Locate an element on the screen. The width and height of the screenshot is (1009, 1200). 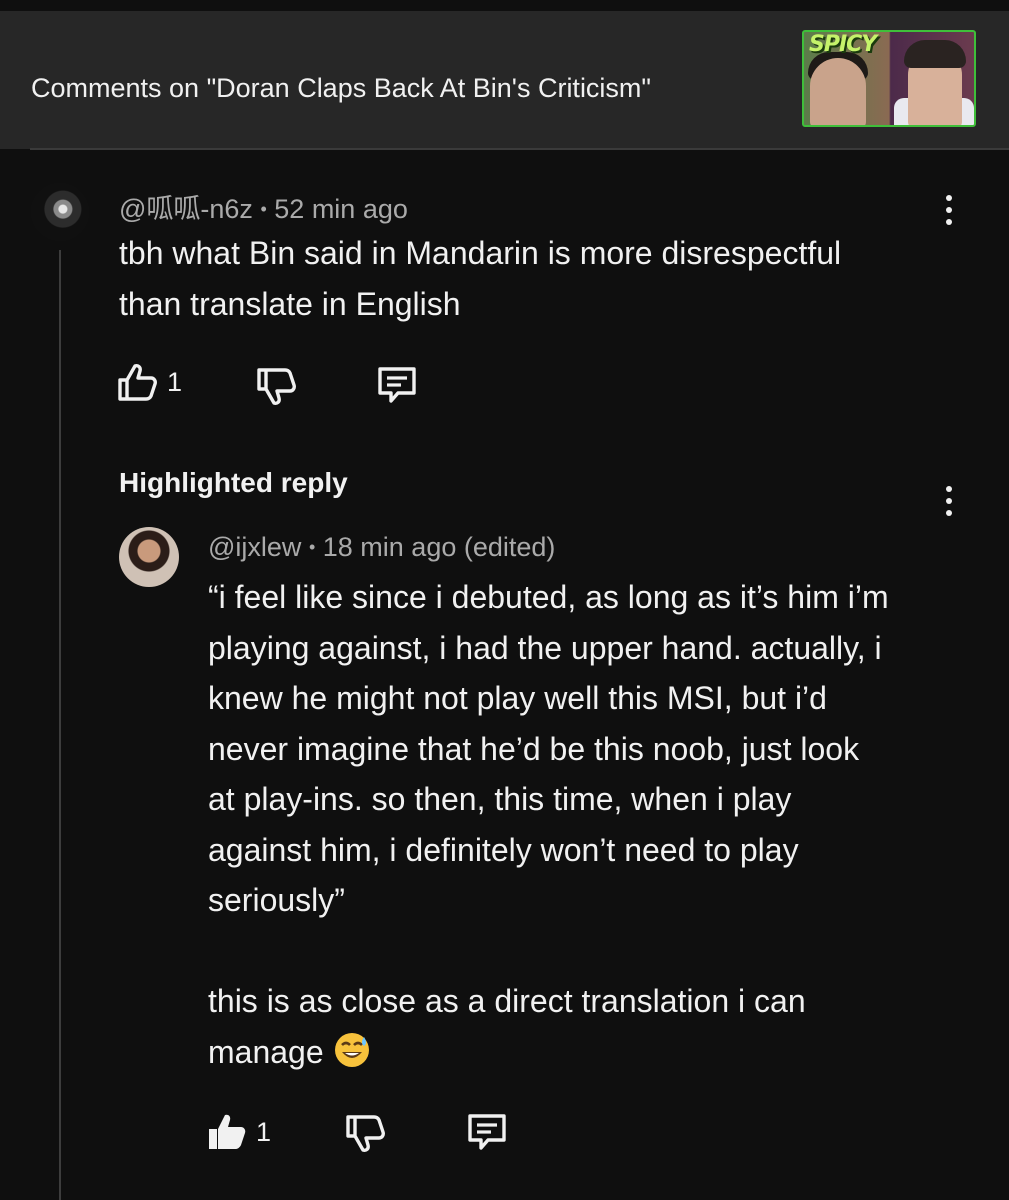
highlighted-reply-label: Highlighted reply is located at coordinates (233, 482).